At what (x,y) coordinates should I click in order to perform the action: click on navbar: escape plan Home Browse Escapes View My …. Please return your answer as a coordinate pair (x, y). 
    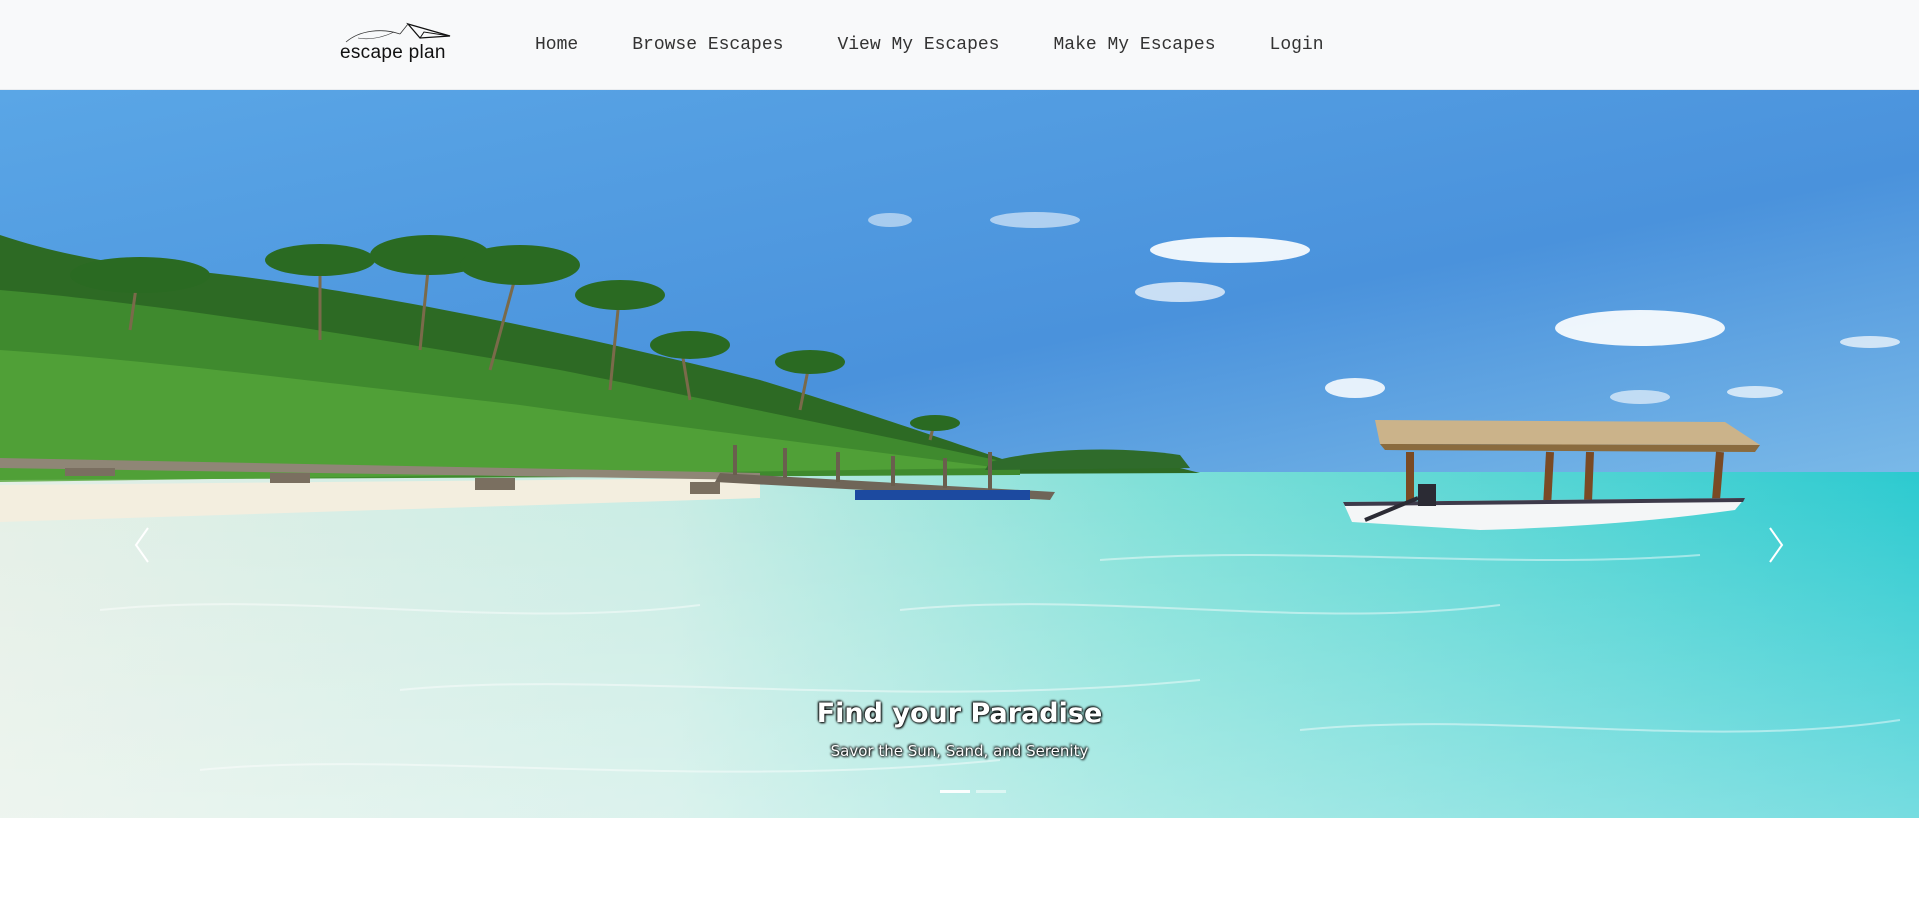
    Looking at the image, I should click on (959, 45).